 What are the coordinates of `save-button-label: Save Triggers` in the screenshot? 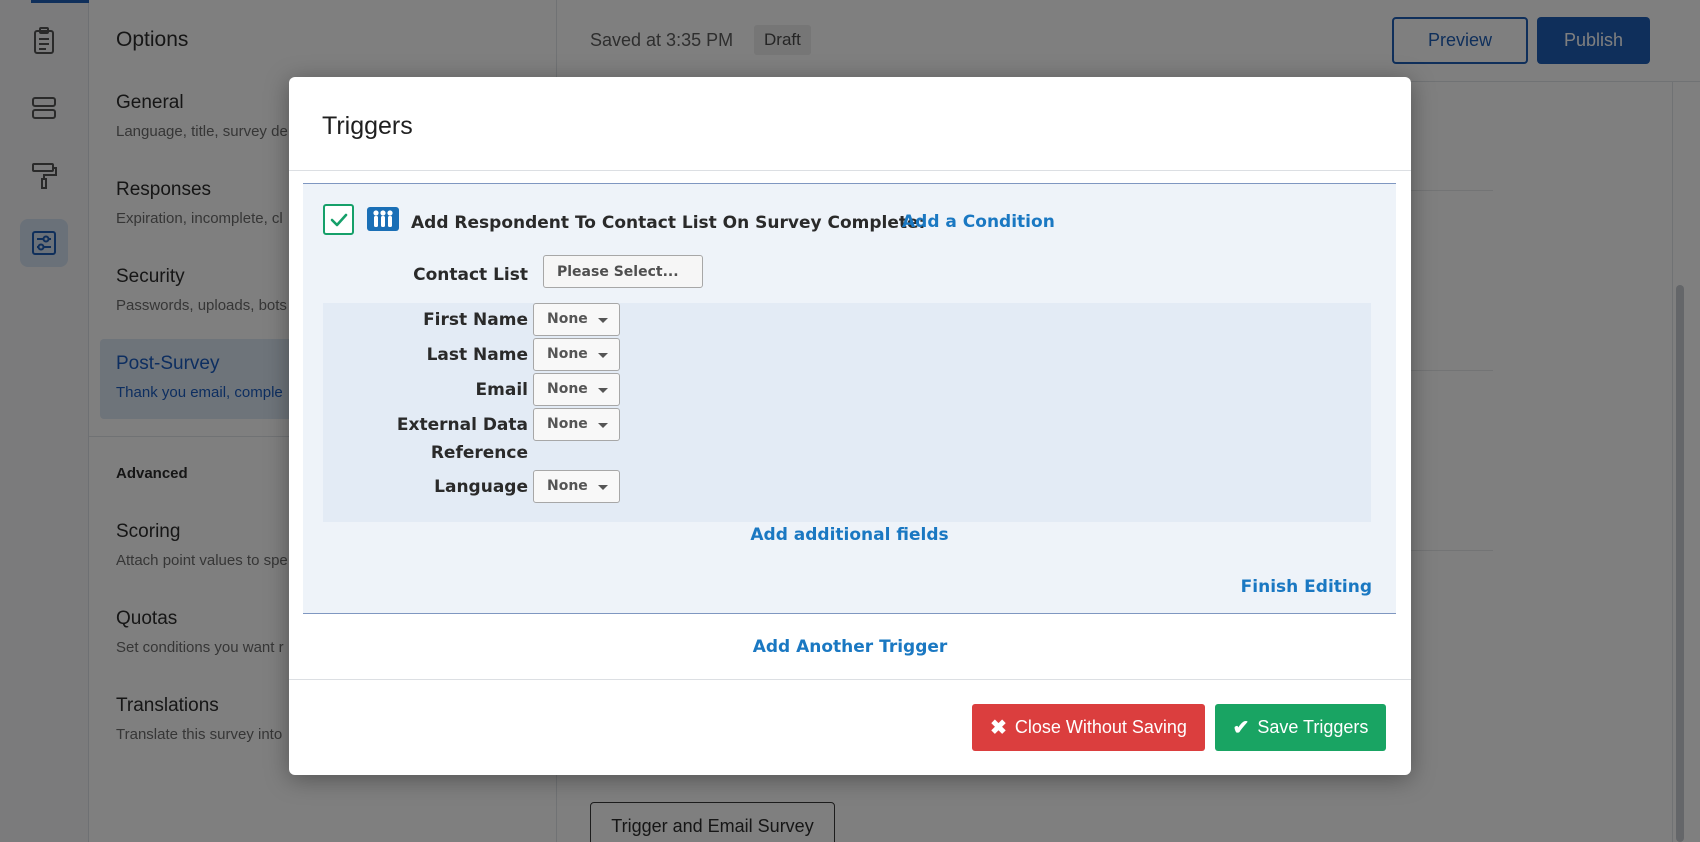 It's located at (1313, 727).